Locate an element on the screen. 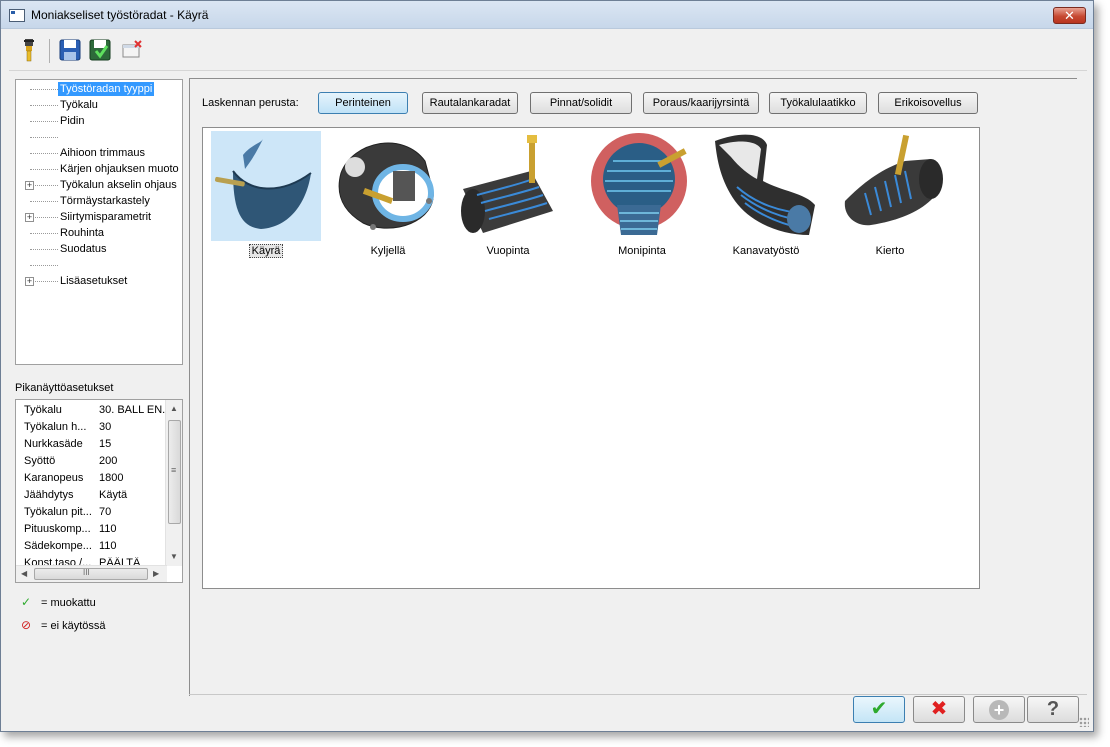  tile-multisurface: Monipinta is located at coordinates (642, 197).